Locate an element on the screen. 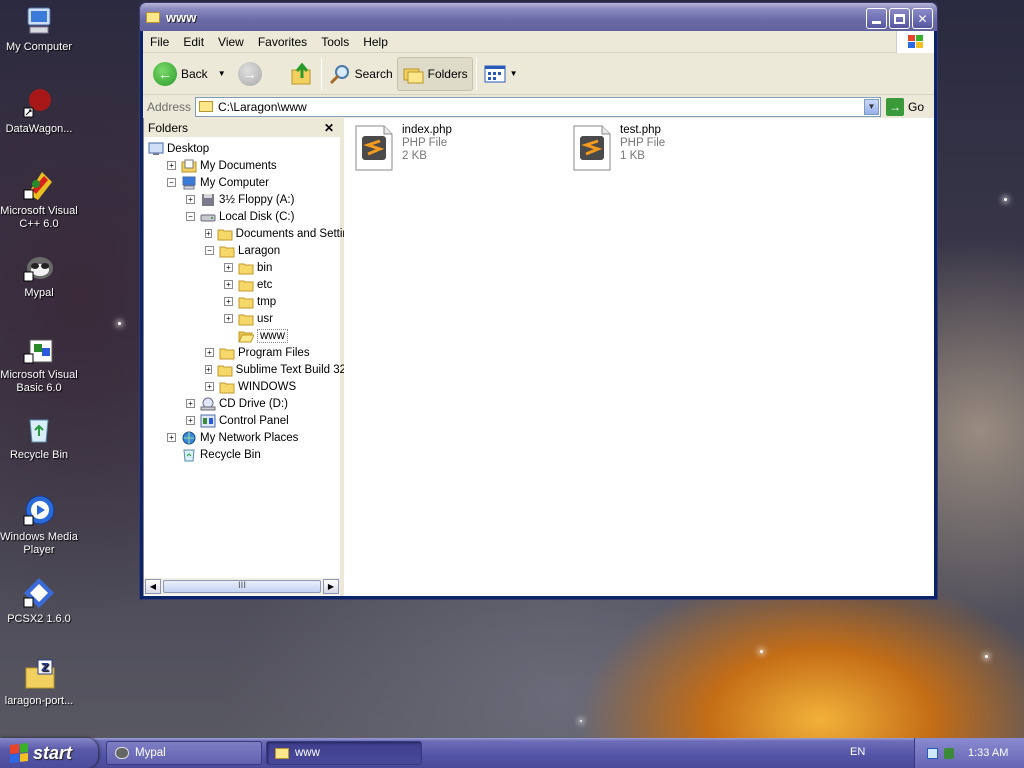 The width and height of the screenshot is (1024, 768). scrollbar-thumb: III is located at coordinates (242, 586).